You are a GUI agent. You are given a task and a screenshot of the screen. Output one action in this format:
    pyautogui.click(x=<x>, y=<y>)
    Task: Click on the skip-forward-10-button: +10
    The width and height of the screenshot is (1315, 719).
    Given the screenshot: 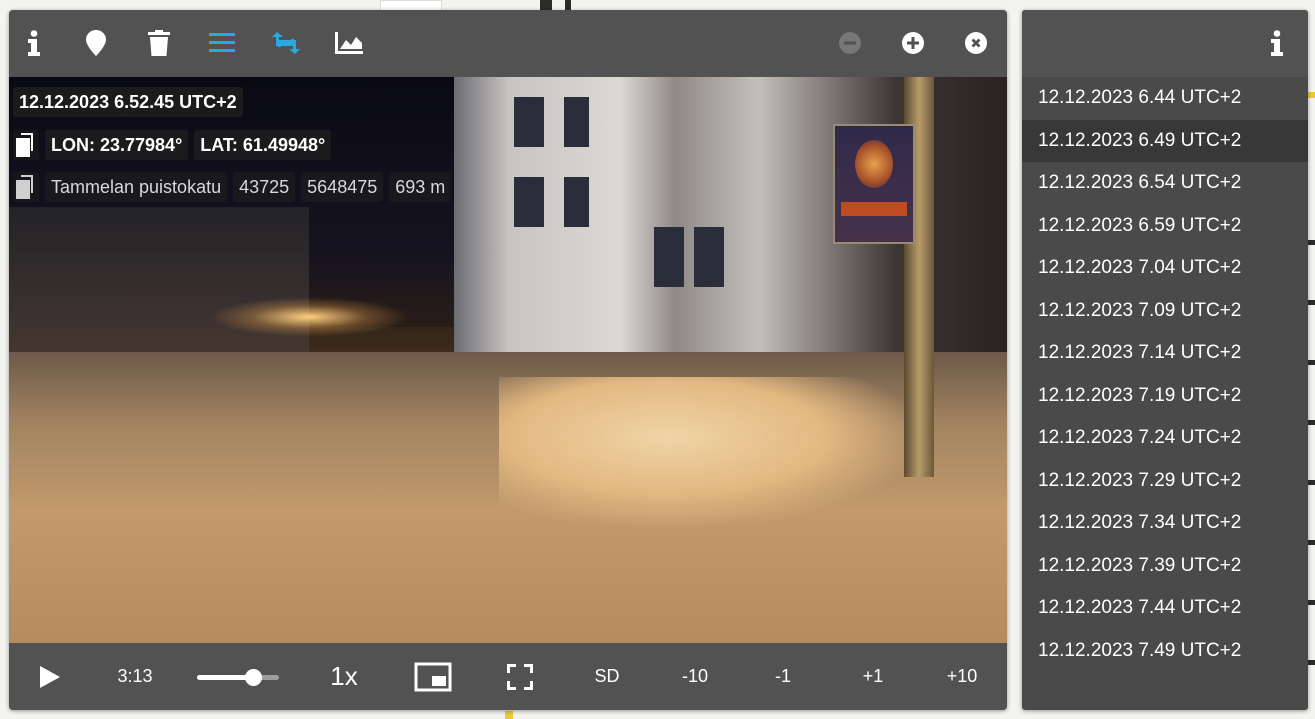 What is the action you would take?
    pyautogui.click(x=962, y=676)
    